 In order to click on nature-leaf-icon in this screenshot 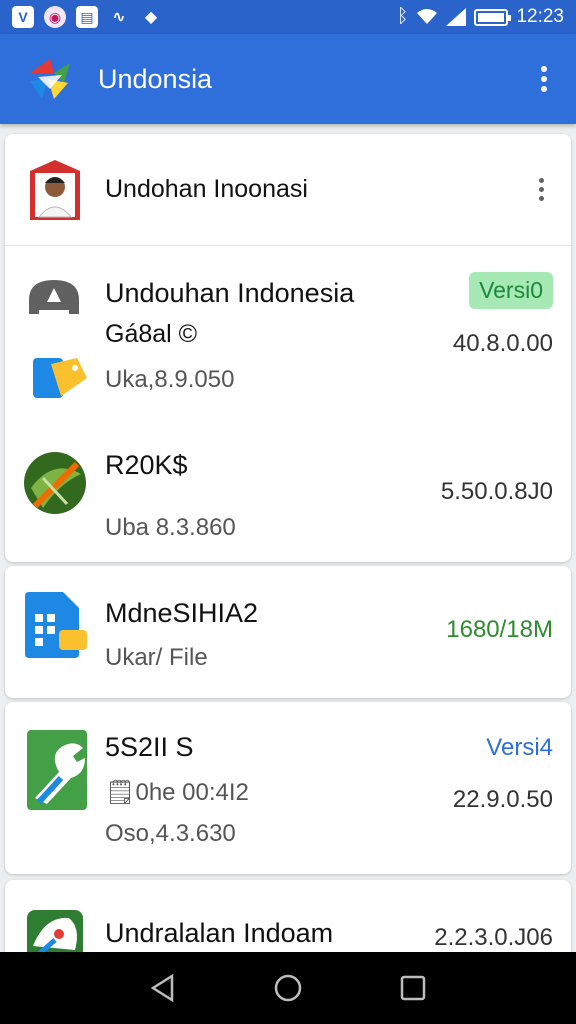, I will do `click(55, 483)`.